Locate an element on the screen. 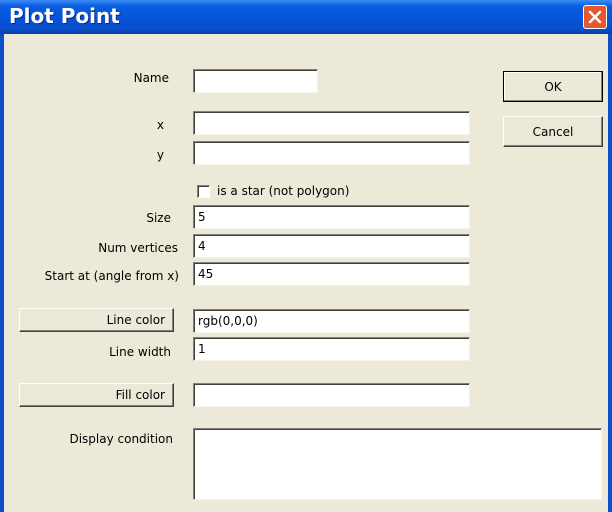  fill-color-input is located at coordinates (331, 395).